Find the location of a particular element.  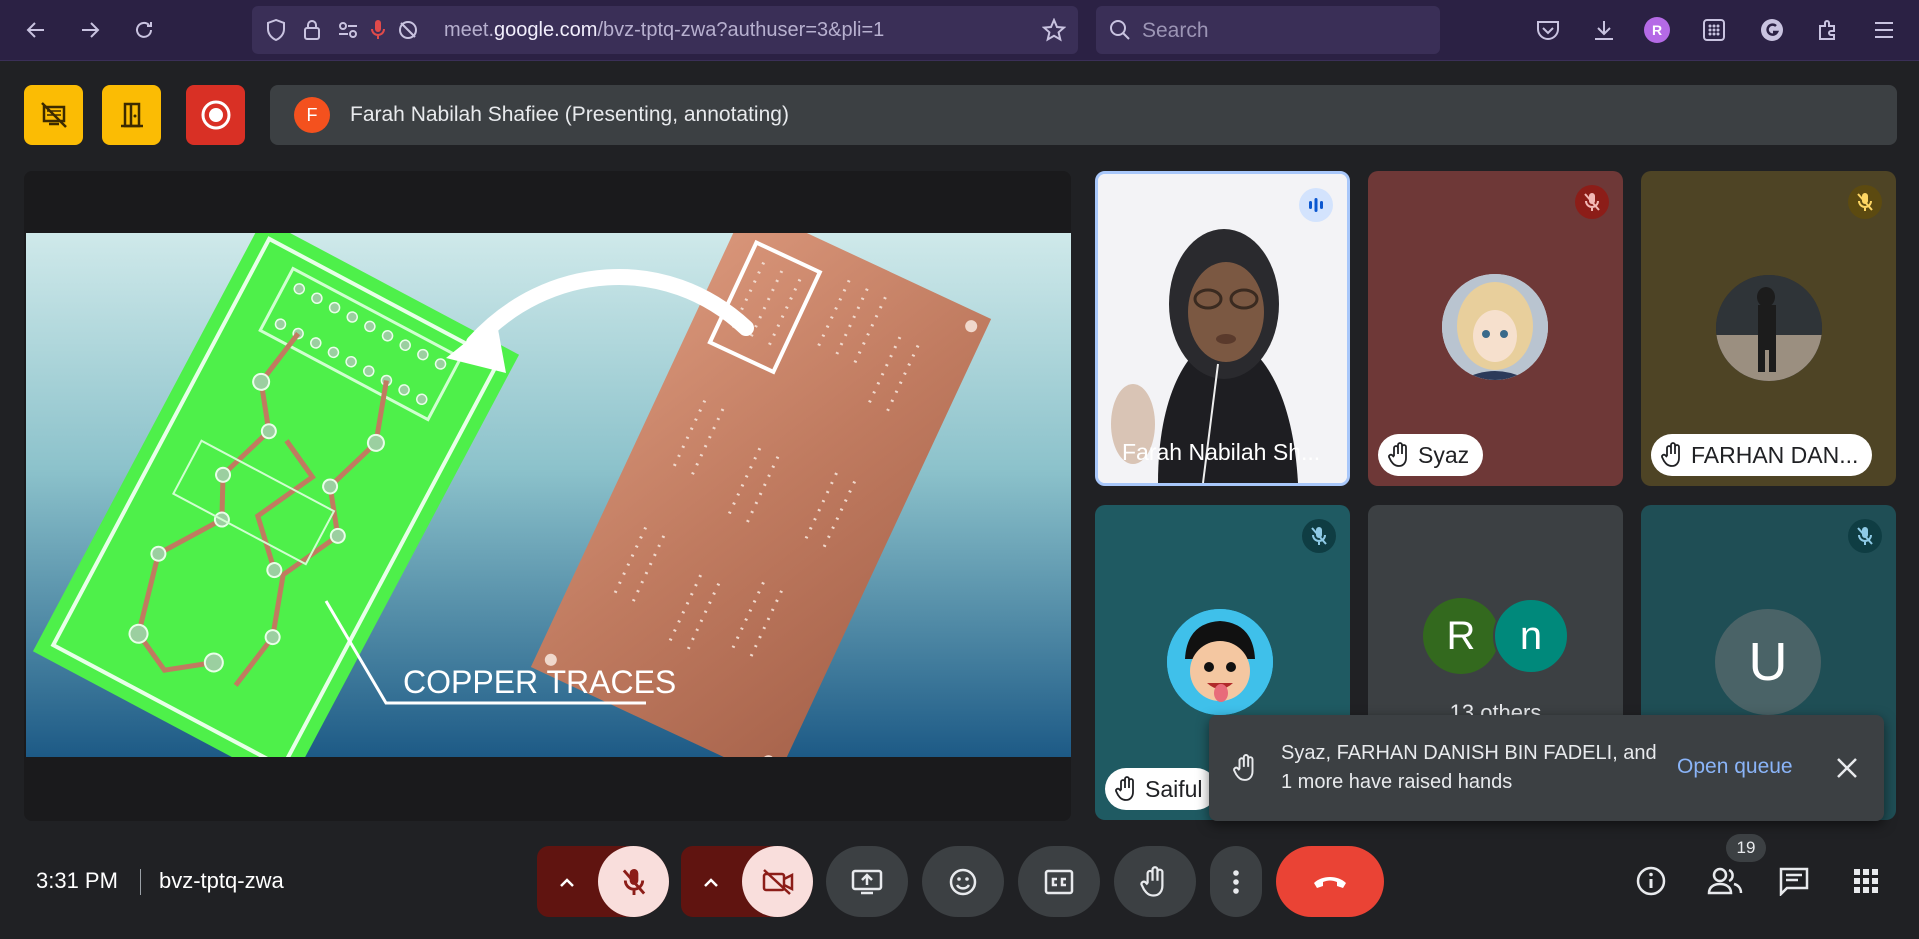

meeting-time: 3:31 PM is located at coordinates (77, 880).